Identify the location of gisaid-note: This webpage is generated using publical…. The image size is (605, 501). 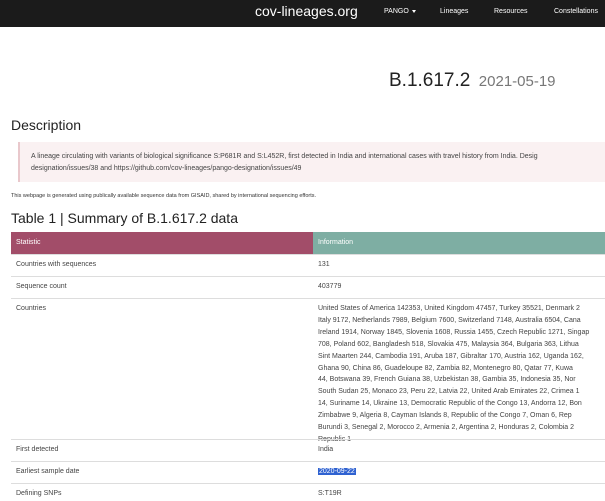
(164, 196).